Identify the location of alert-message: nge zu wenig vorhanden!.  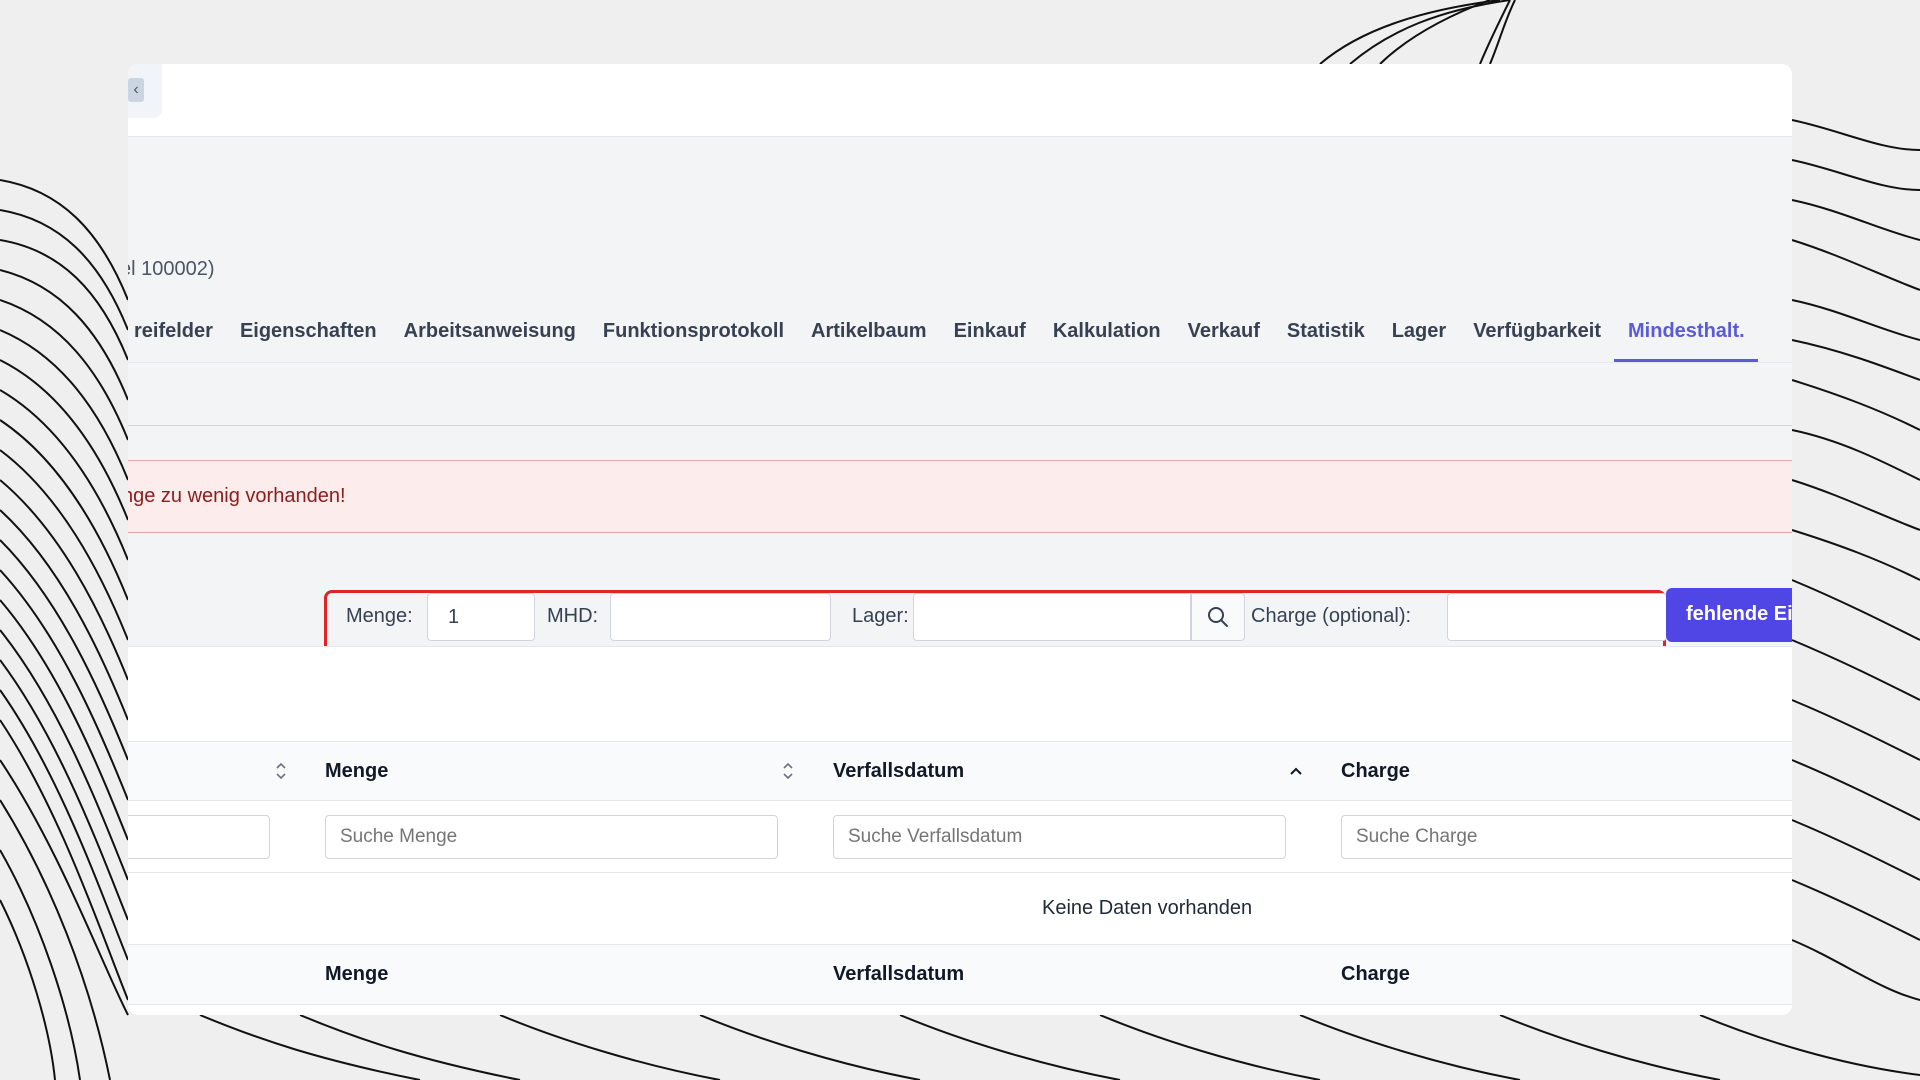
(237, 496).